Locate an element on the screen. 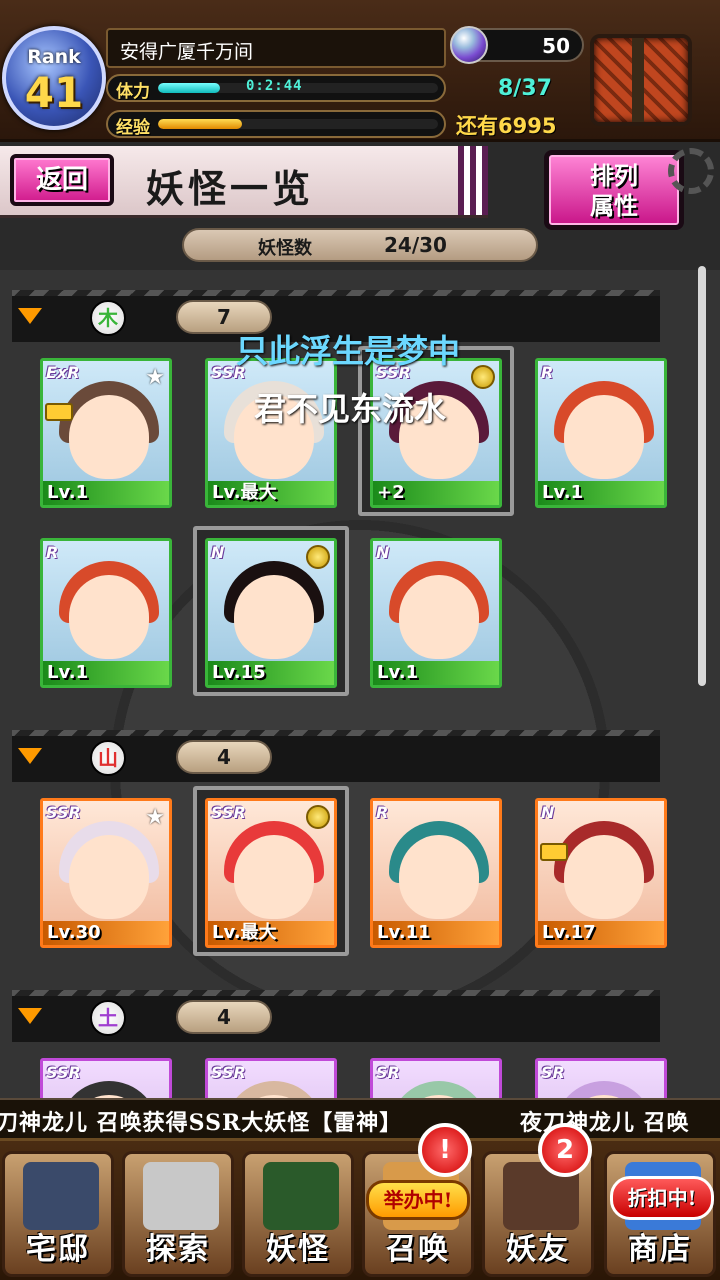 The width and height of the screenshot is (720, 1280). back-button: 返回 is located at coordinates (62, 180).